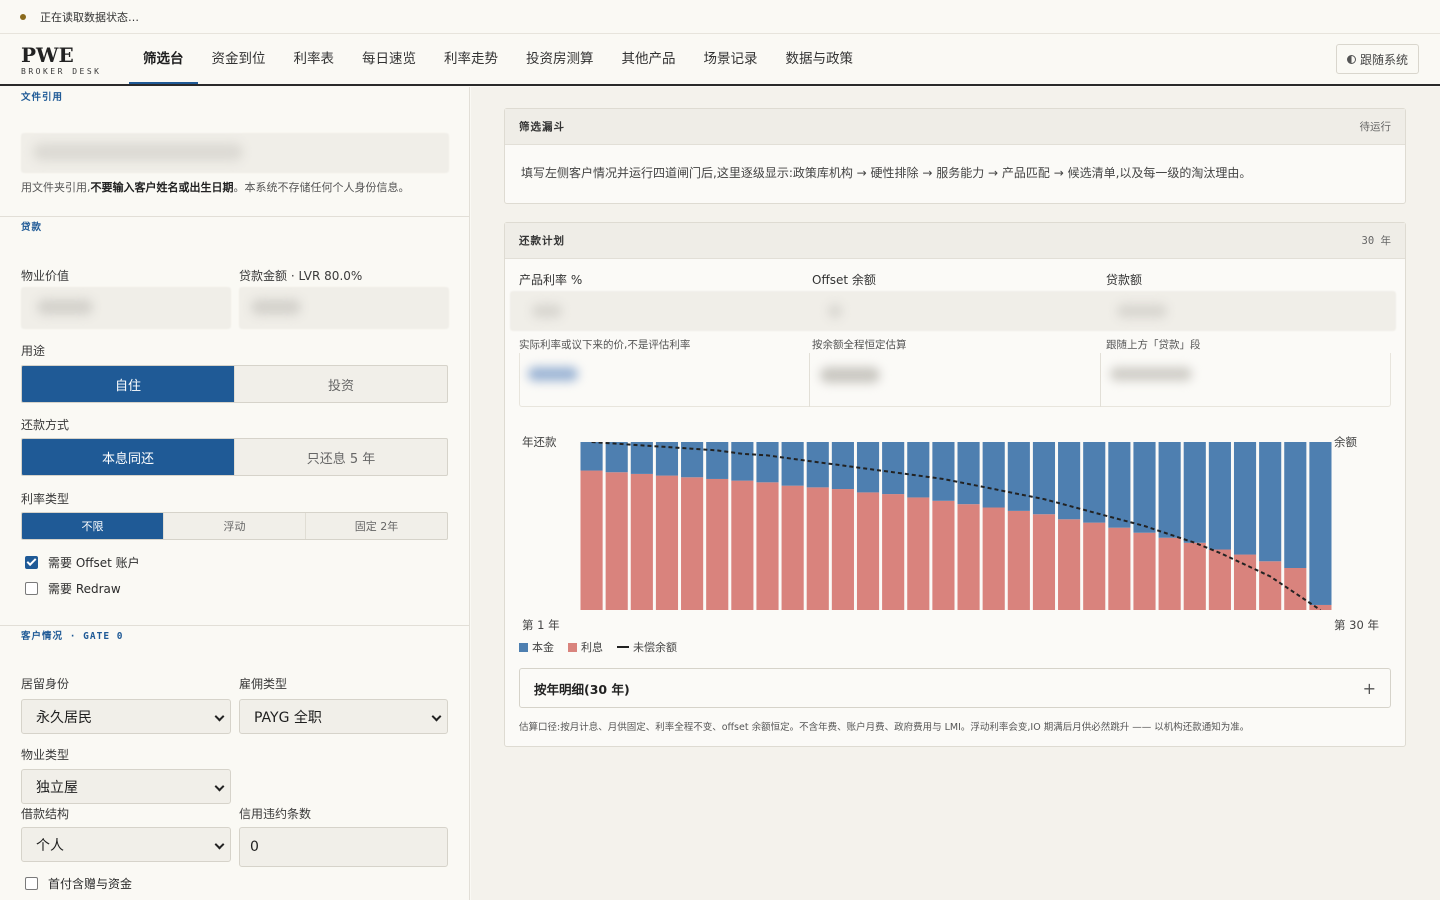  Describe the element at coordinates (955, 688) in the screenshot. I see `yearly-detail-accordion: 按年明细(30 年) +` at that location.